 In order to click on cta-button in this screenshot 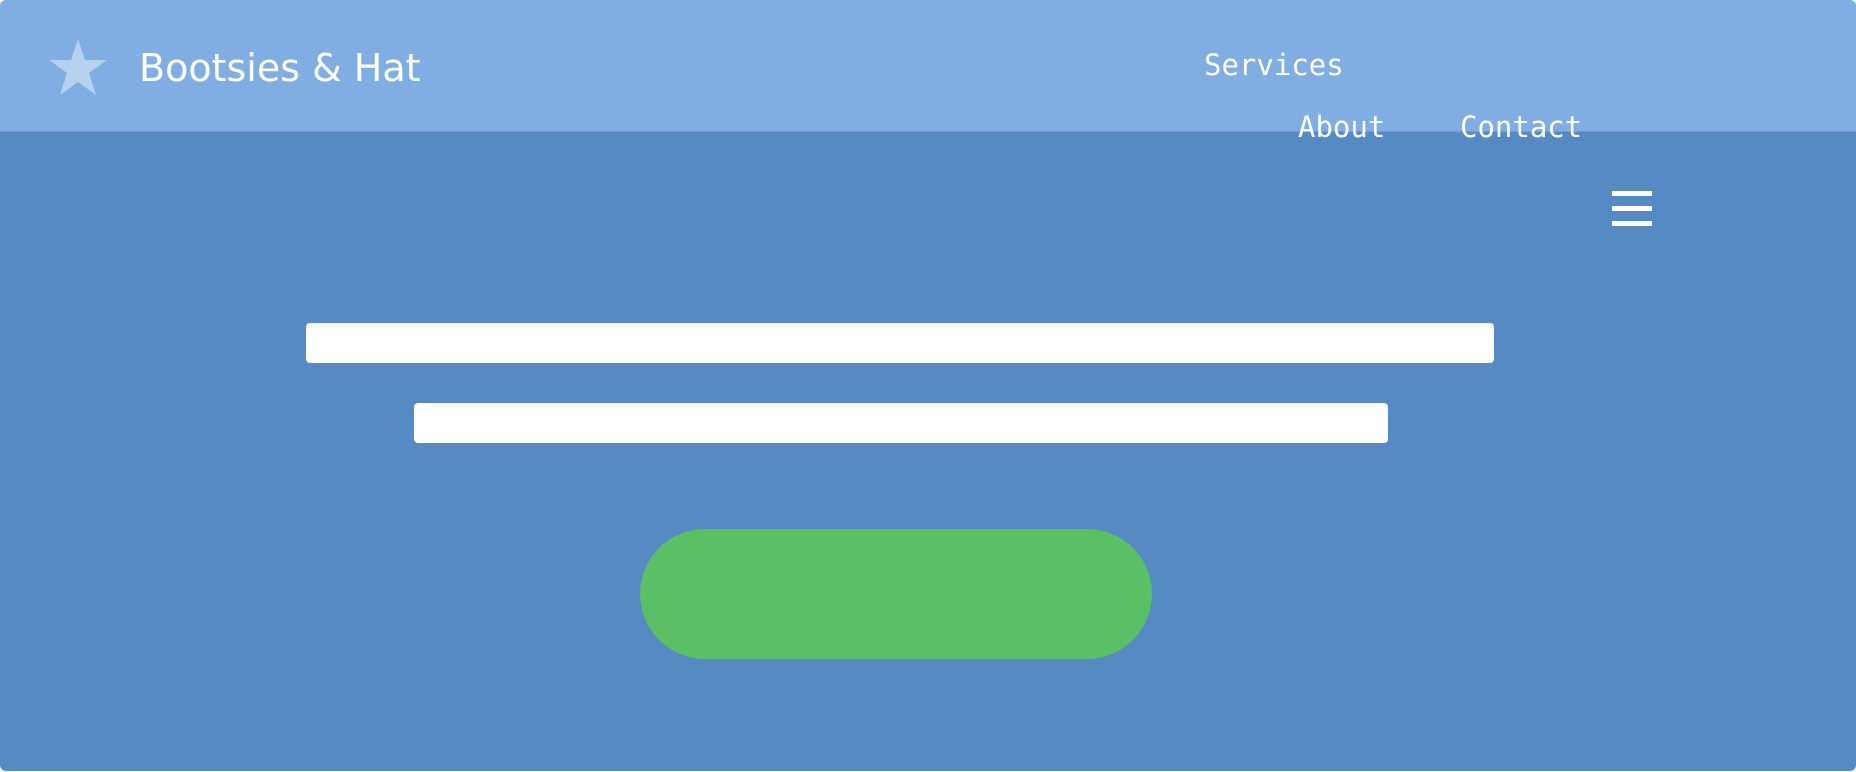, I will do `click(896, 594)`.